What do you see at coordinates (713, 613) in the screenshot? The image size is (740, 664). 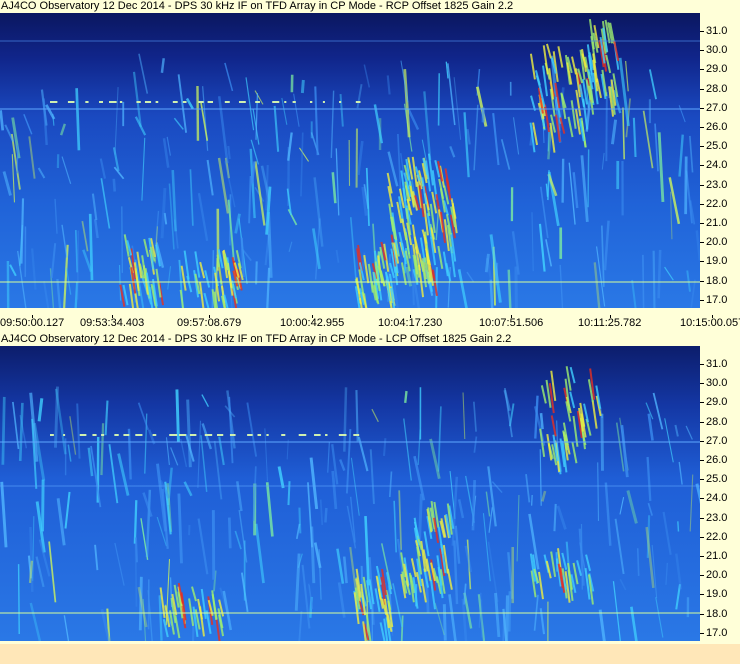 I see `lcp-frequency-tick-label: 18.0` at bounding box center [713, 613].